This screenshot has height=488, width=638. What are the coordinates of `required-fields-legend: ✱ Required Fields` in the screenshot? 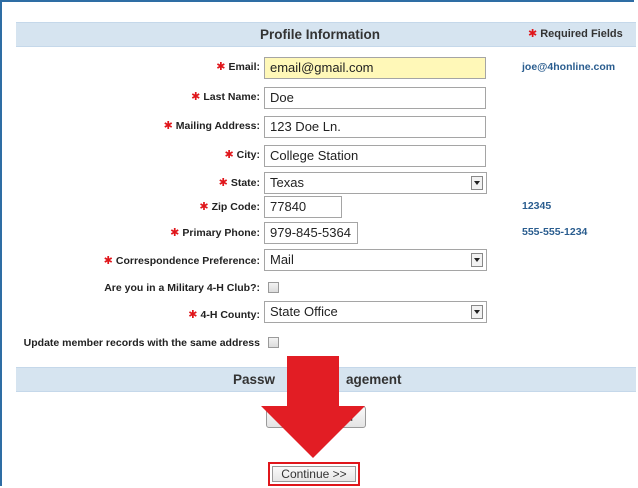 It's located at (575, 34).